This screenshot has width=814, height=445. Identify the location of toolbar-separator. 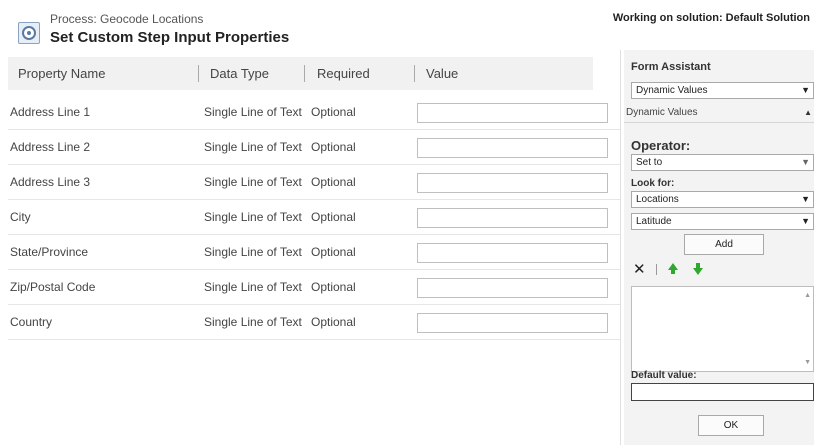
(656, 269).